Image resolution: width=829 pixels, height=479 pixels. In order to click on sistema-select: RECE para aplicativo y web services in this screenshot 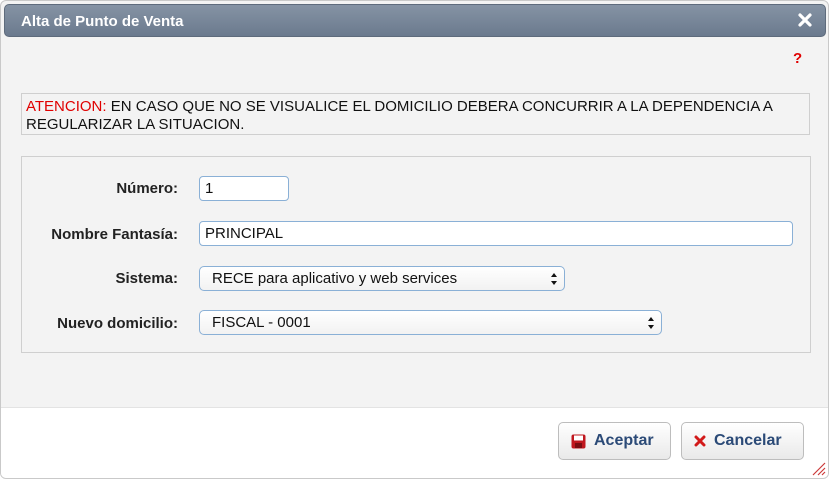, I will do `click(382, 278)`.